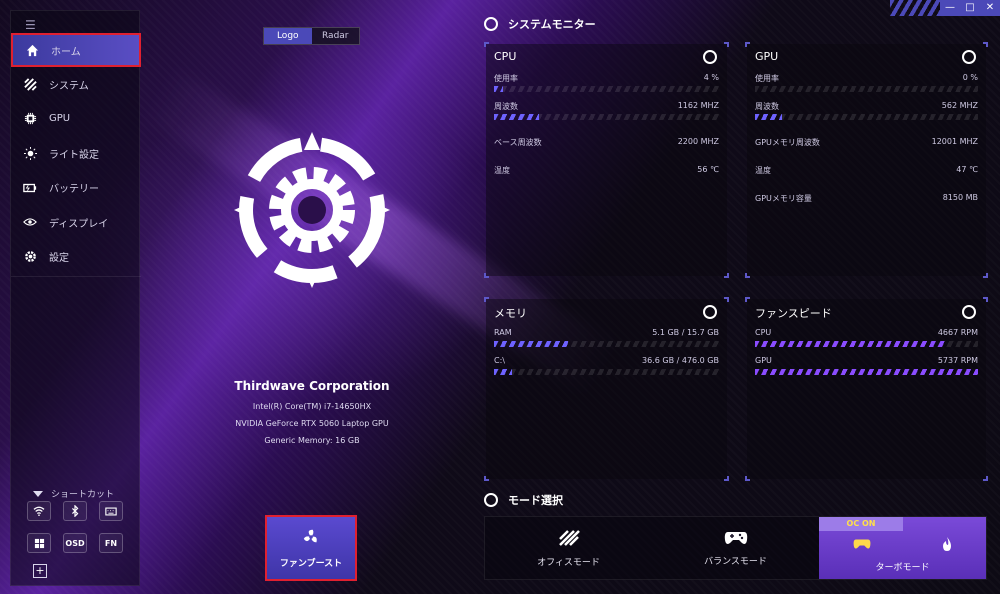 The width and height of the screenshot is (1000, 594). What do you see at coordinates (523, 500) in the screenshot?
I see `mode-select-header: モード選択` at bounding box center [523, 500].